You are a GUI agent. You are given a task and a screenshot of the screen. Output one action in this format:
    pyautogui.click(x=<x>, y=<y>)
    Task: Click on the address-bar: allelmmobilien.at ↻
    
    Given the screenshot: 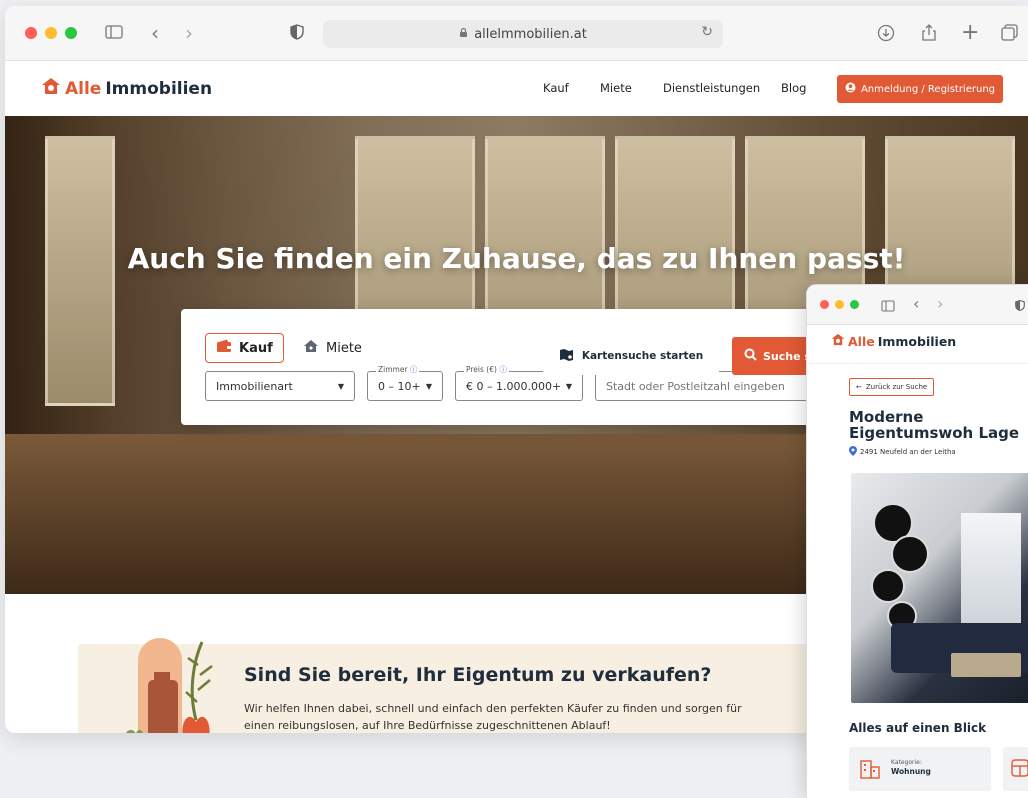 What is the action you would take?
    pyautogui.click(x=523, y=34)
    